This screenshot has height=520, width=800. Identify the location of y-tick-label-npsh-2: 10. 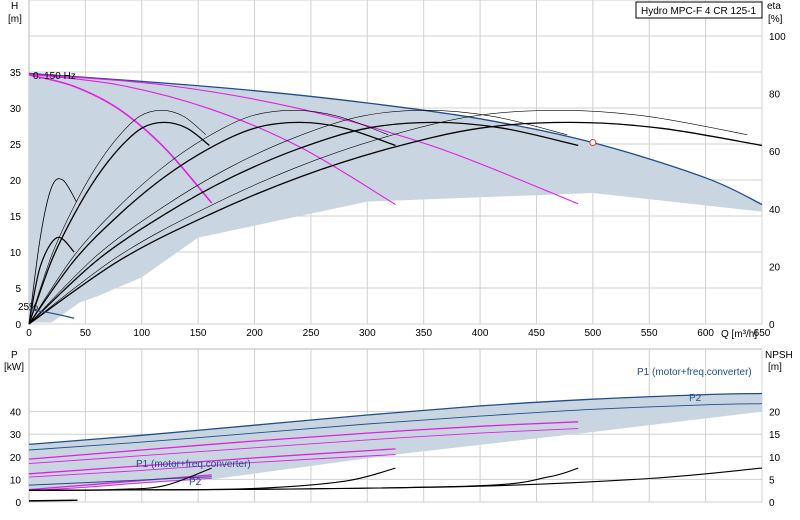
(775, 458).